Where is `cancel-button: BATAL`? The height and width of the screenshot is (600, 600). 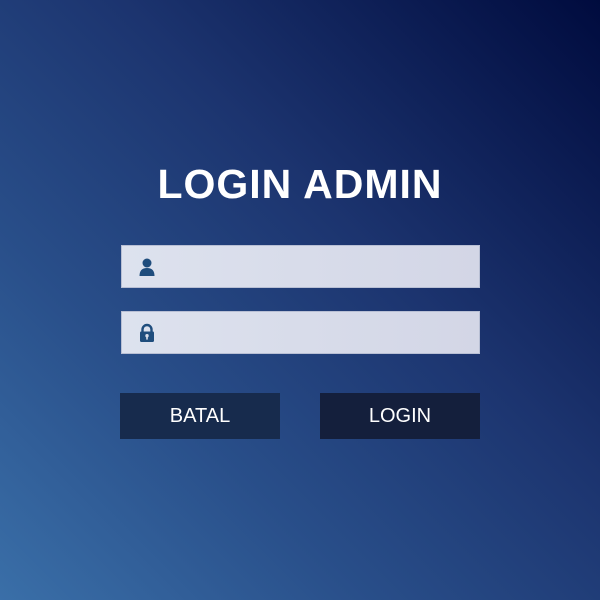
cancel-button: BATAL is located at coordinates (200, 416).